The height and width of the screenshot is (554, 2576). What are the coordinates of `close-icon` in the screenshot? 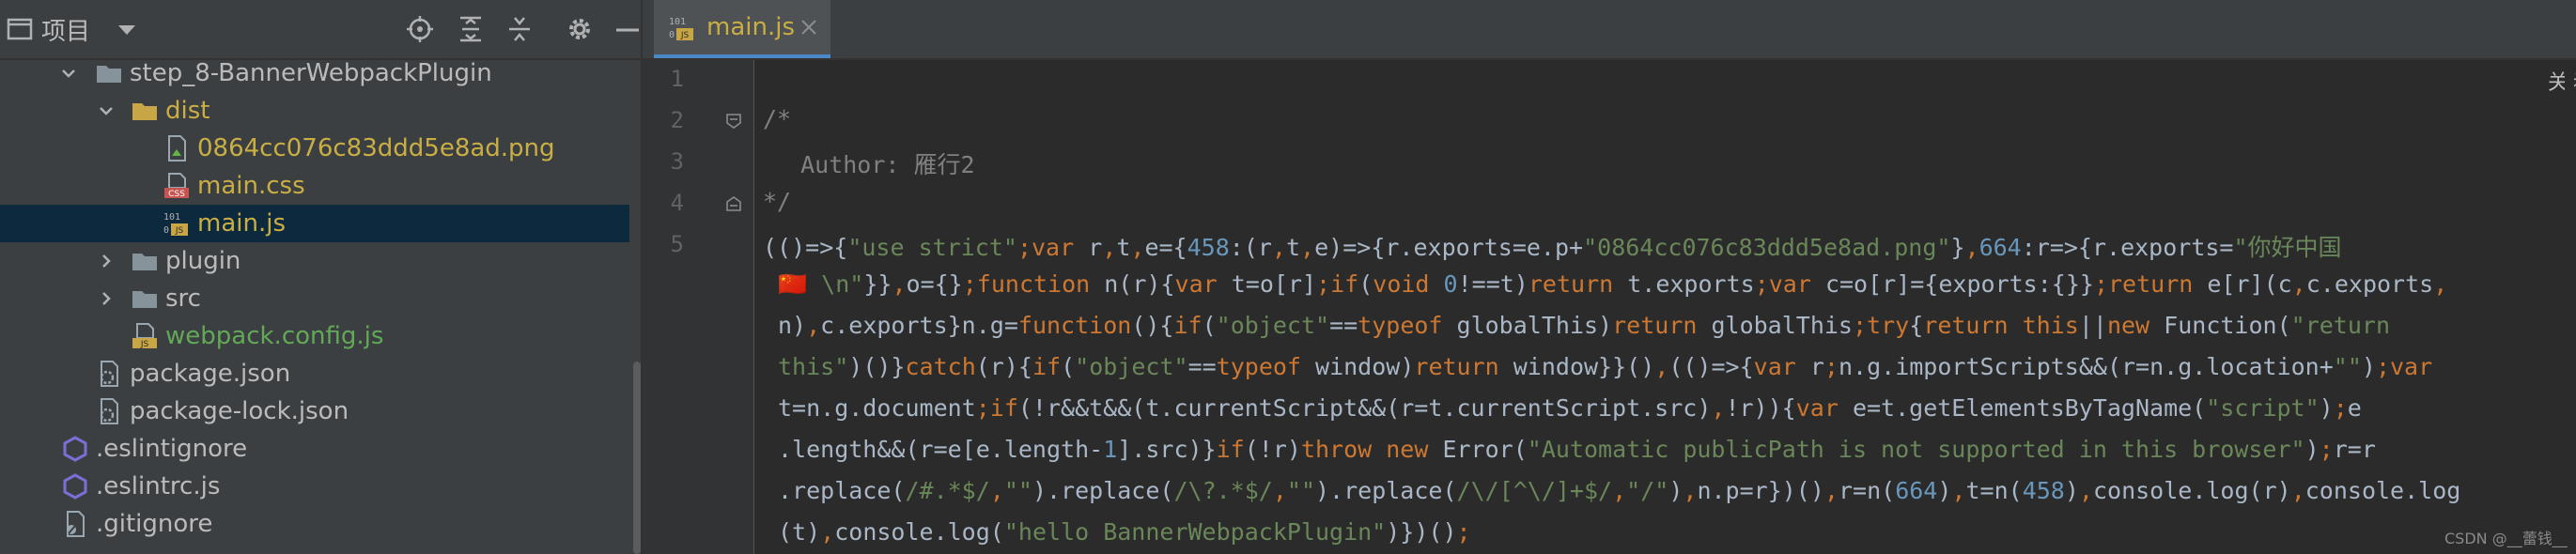 It's located at (809, 27).